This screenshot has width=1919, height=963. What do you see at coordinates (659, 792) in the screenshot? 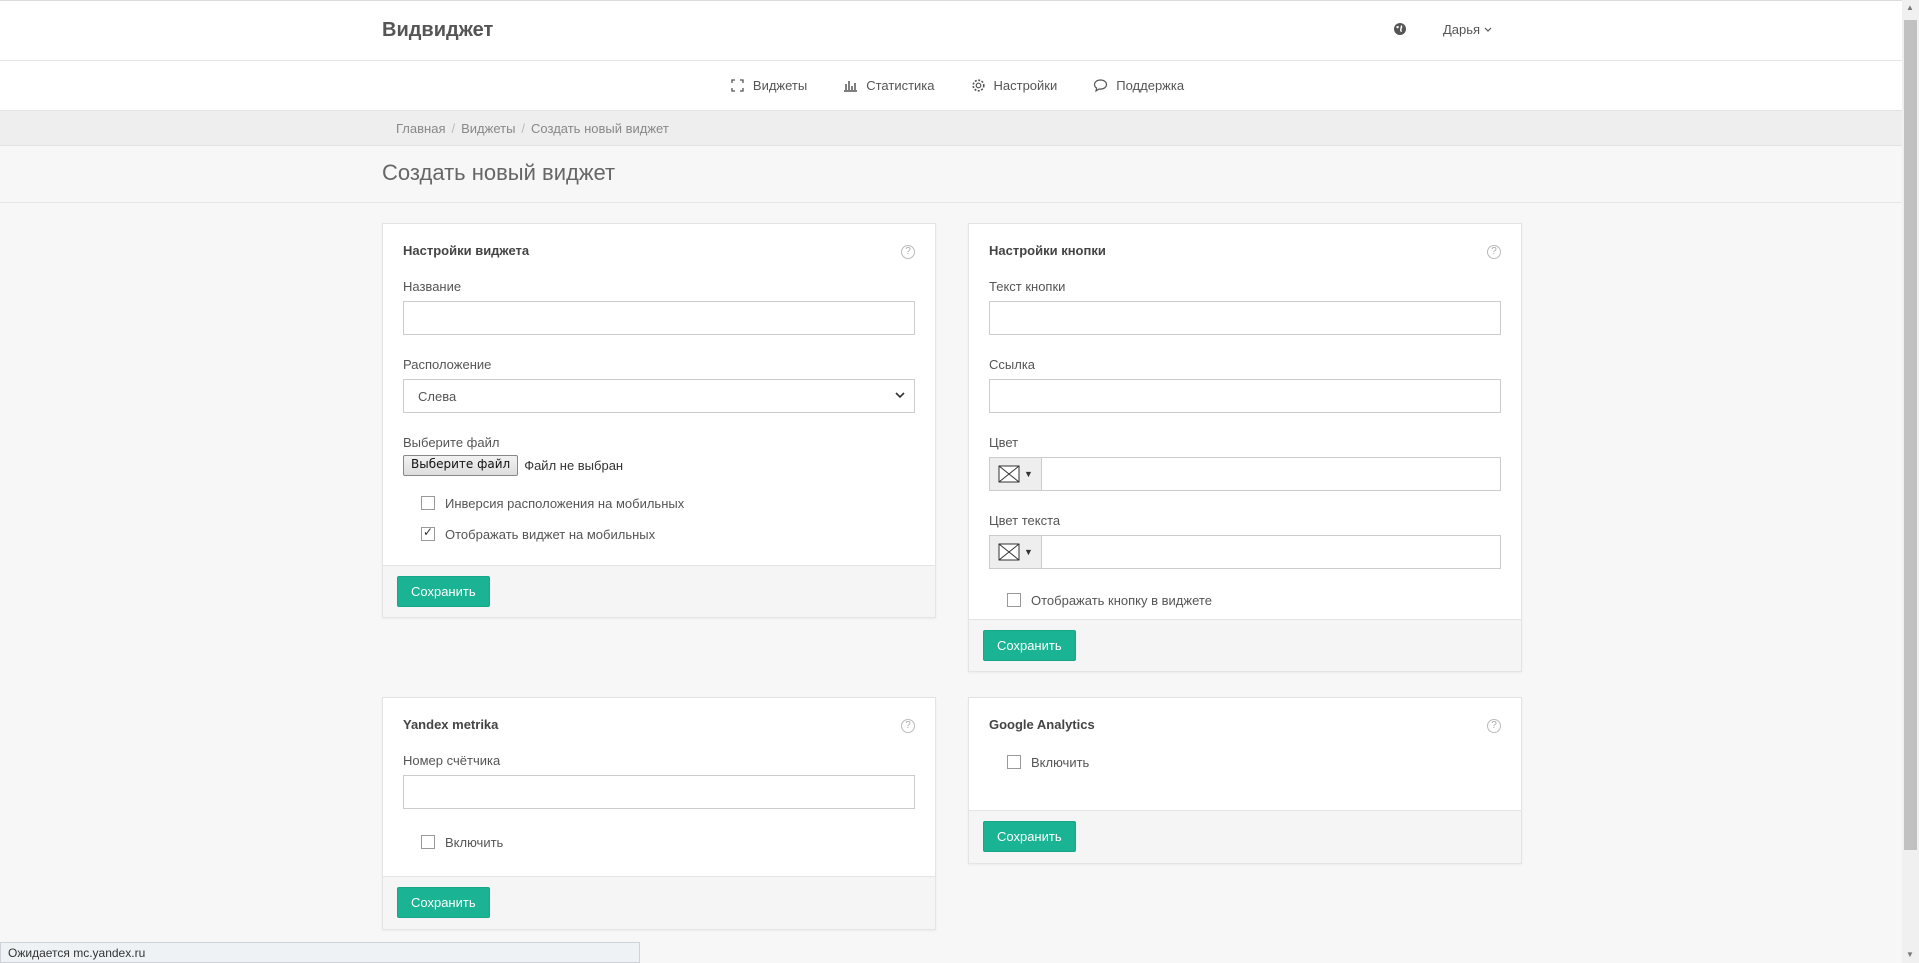
I see `counter-number-input` at bounding box center [659, 792].